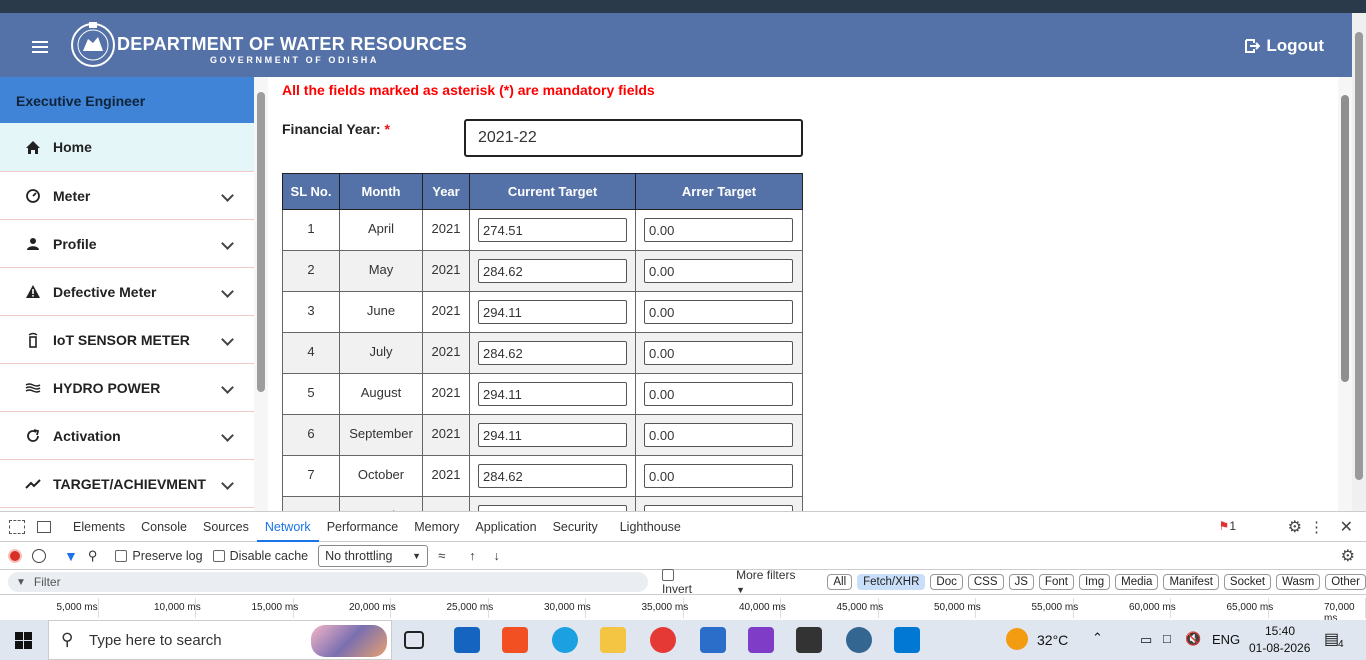 The height and width of the screenshot is (660, 1366). What do you see at coordinates (1279, 648) in the screenshot?
I see `clock-date: 01-08-2026` at bounding box center [1279, 648].